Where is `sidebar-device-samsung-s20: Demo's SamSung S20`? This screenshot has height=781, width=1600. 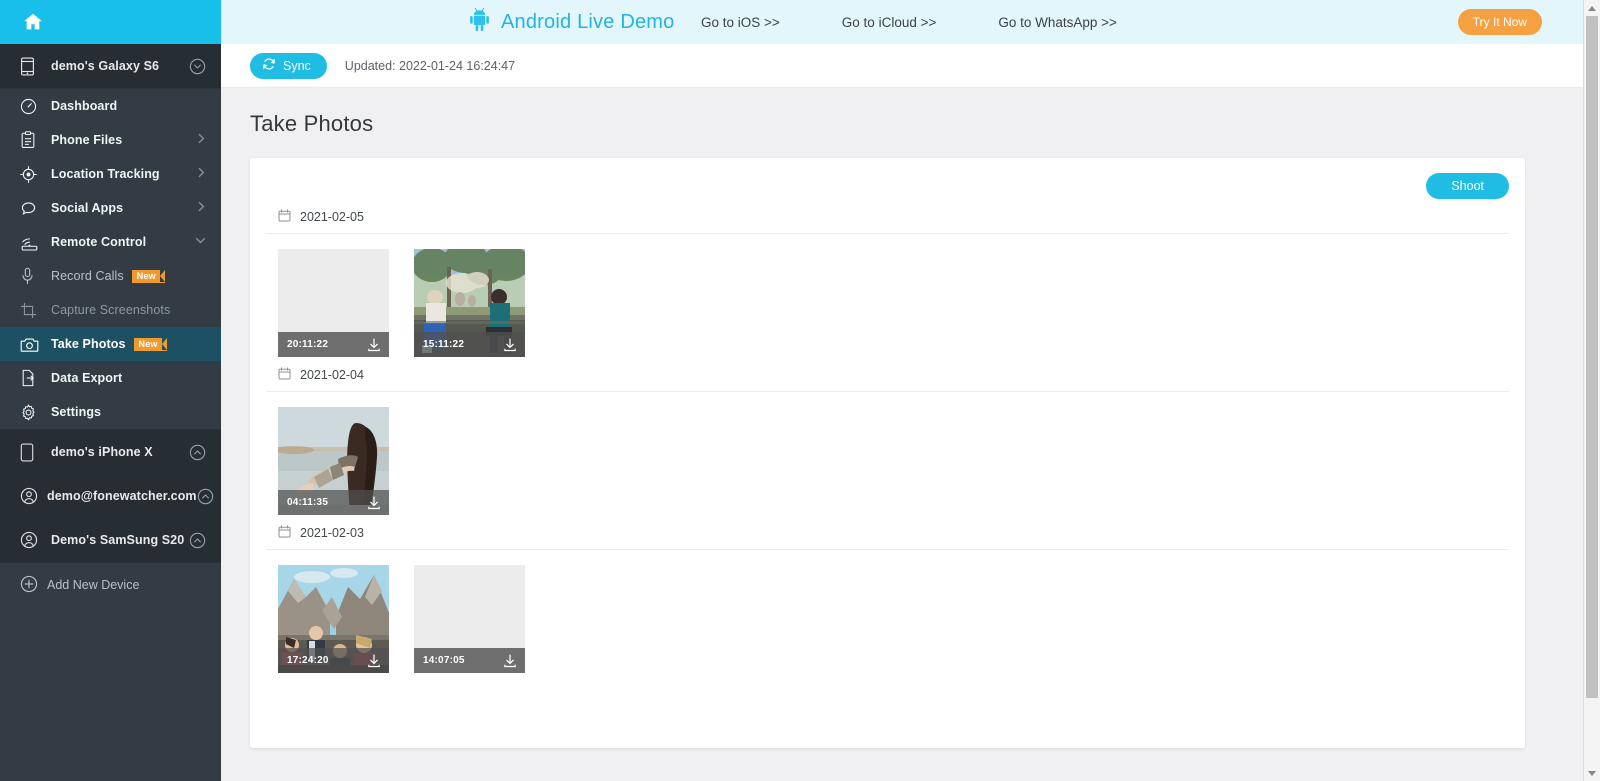
sidebar-device-samsung-s20: Demo's SamSung S20 is located at coordinates (110, 540).